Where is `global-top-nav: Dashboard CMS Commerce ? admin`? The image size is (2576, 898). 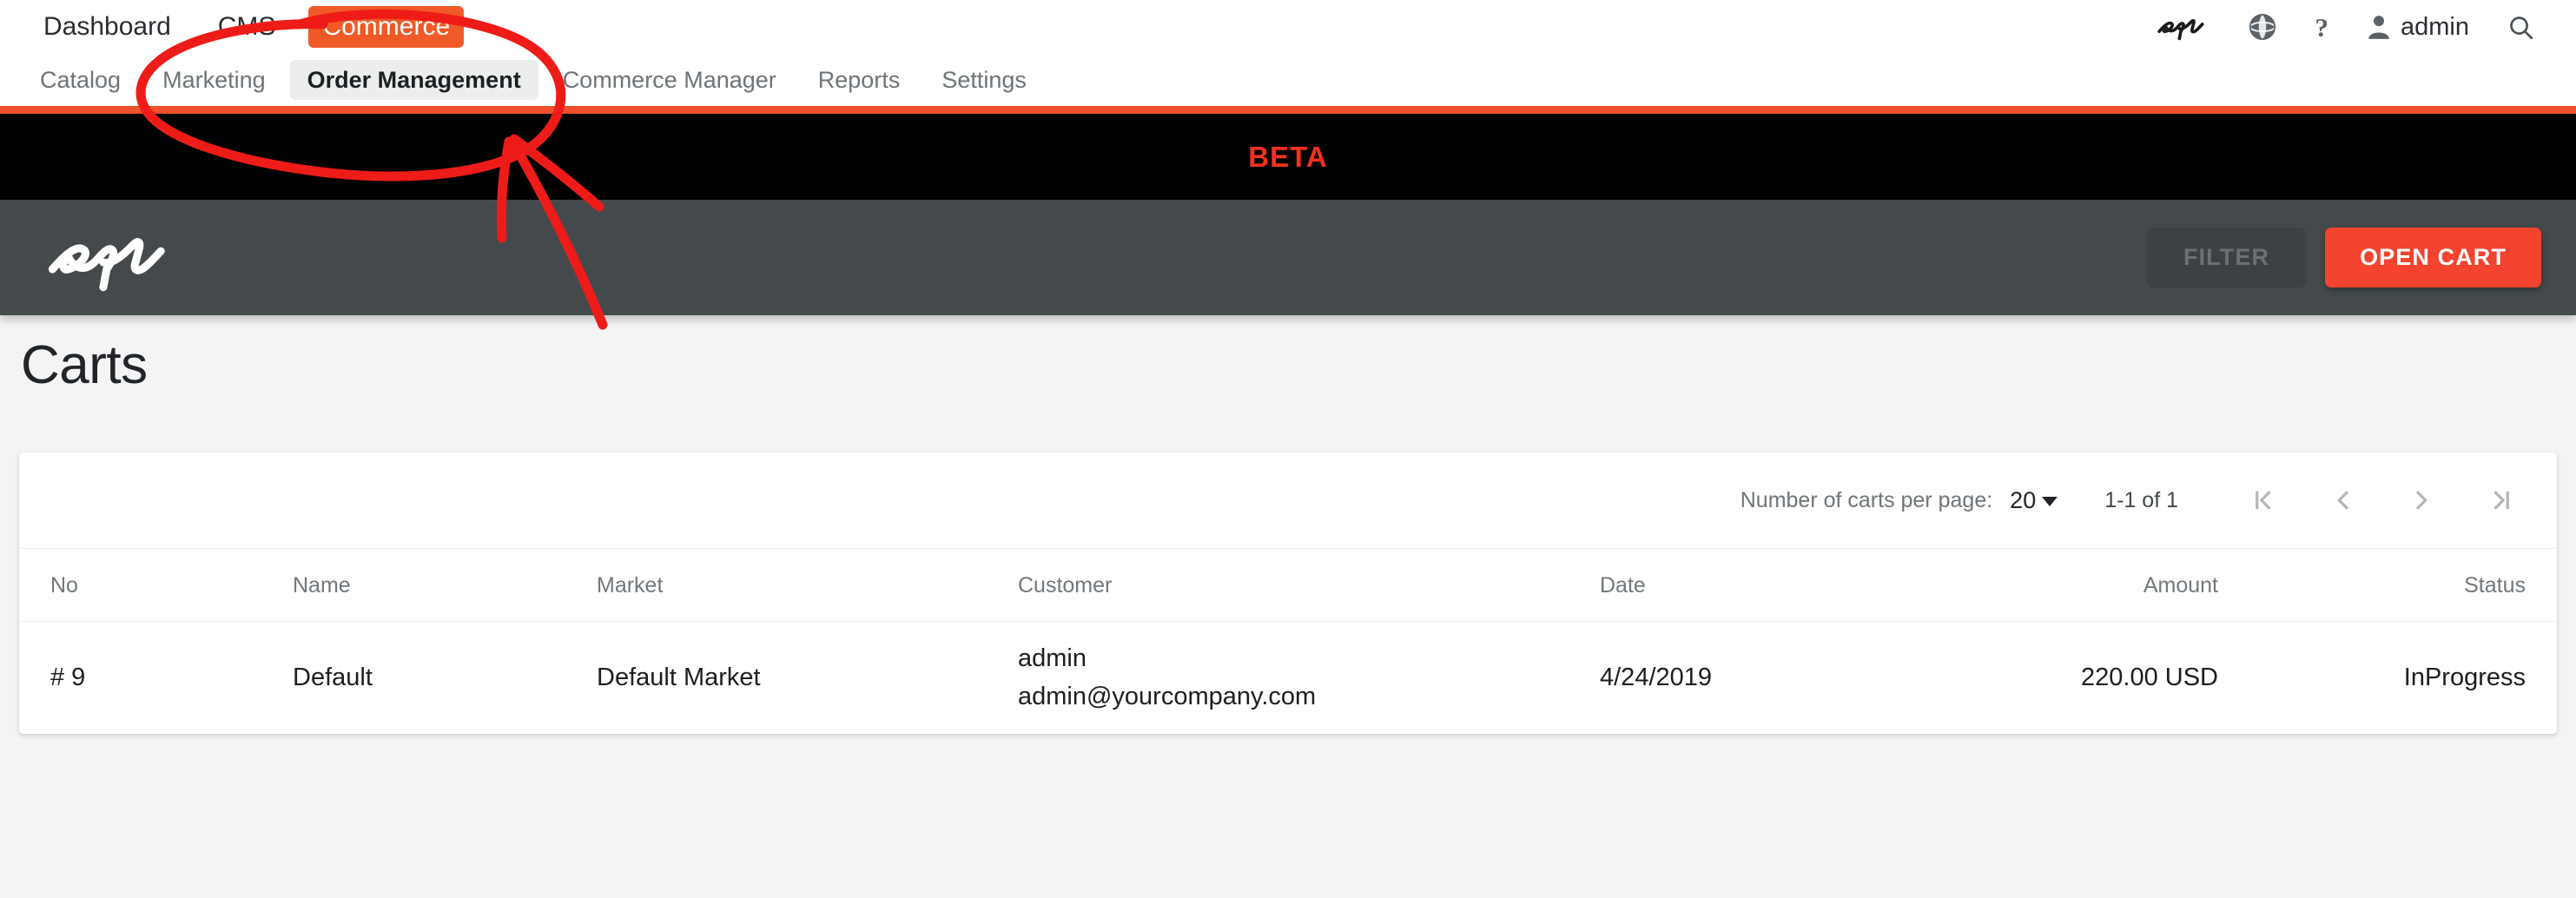
global-top-nav: Dashboard CMS Commerce ? admin is located at coordinates (1288, 27).